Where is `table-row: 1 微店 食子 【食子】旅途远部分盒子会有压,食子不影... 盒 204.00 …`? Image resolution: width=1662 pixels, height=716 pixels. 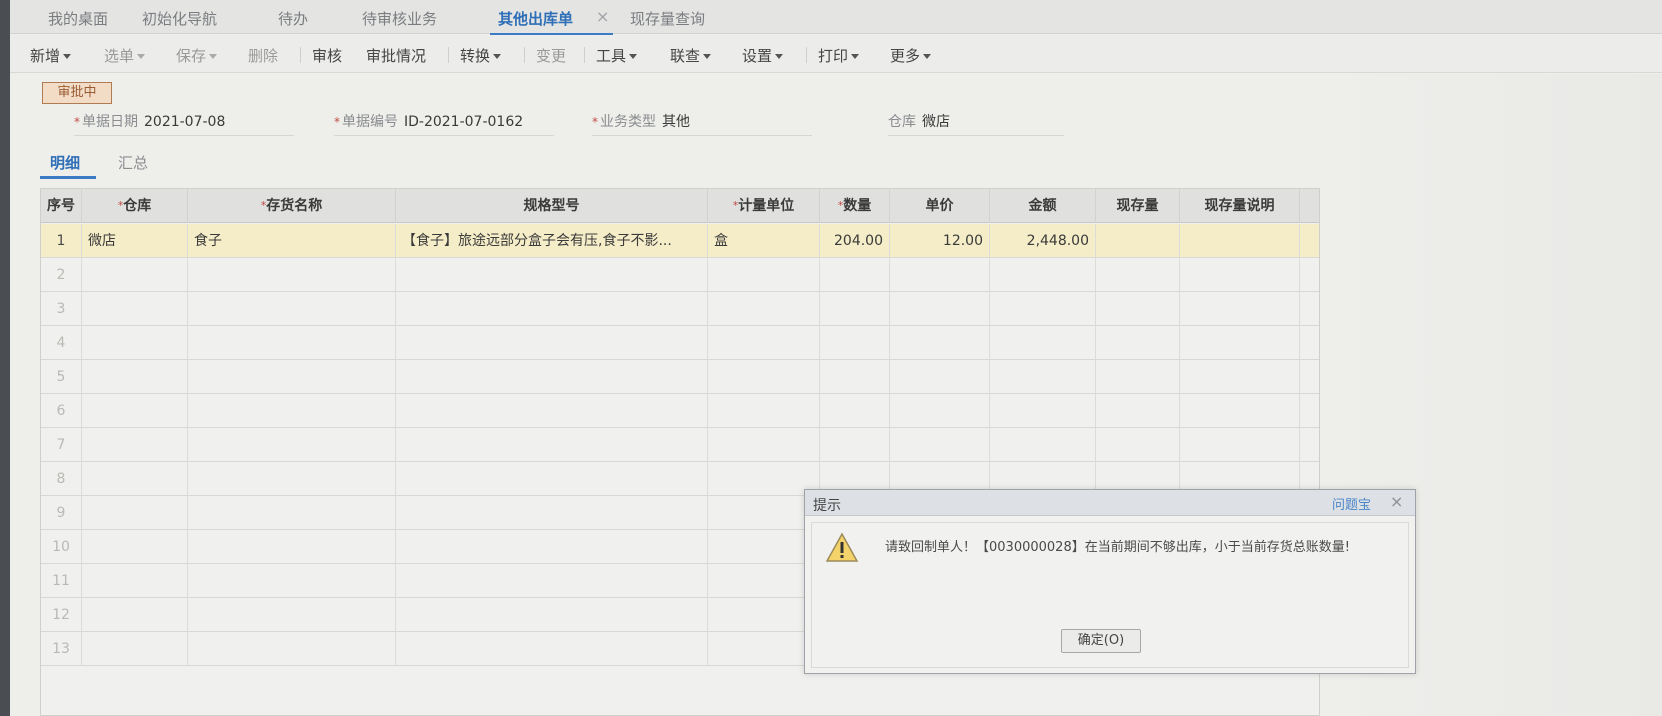
table-row: 1 微店 食子 【食子】旅途远部分盒子会有压,食子不影... 盒 204.00 … is located at coordinates (680, 241).